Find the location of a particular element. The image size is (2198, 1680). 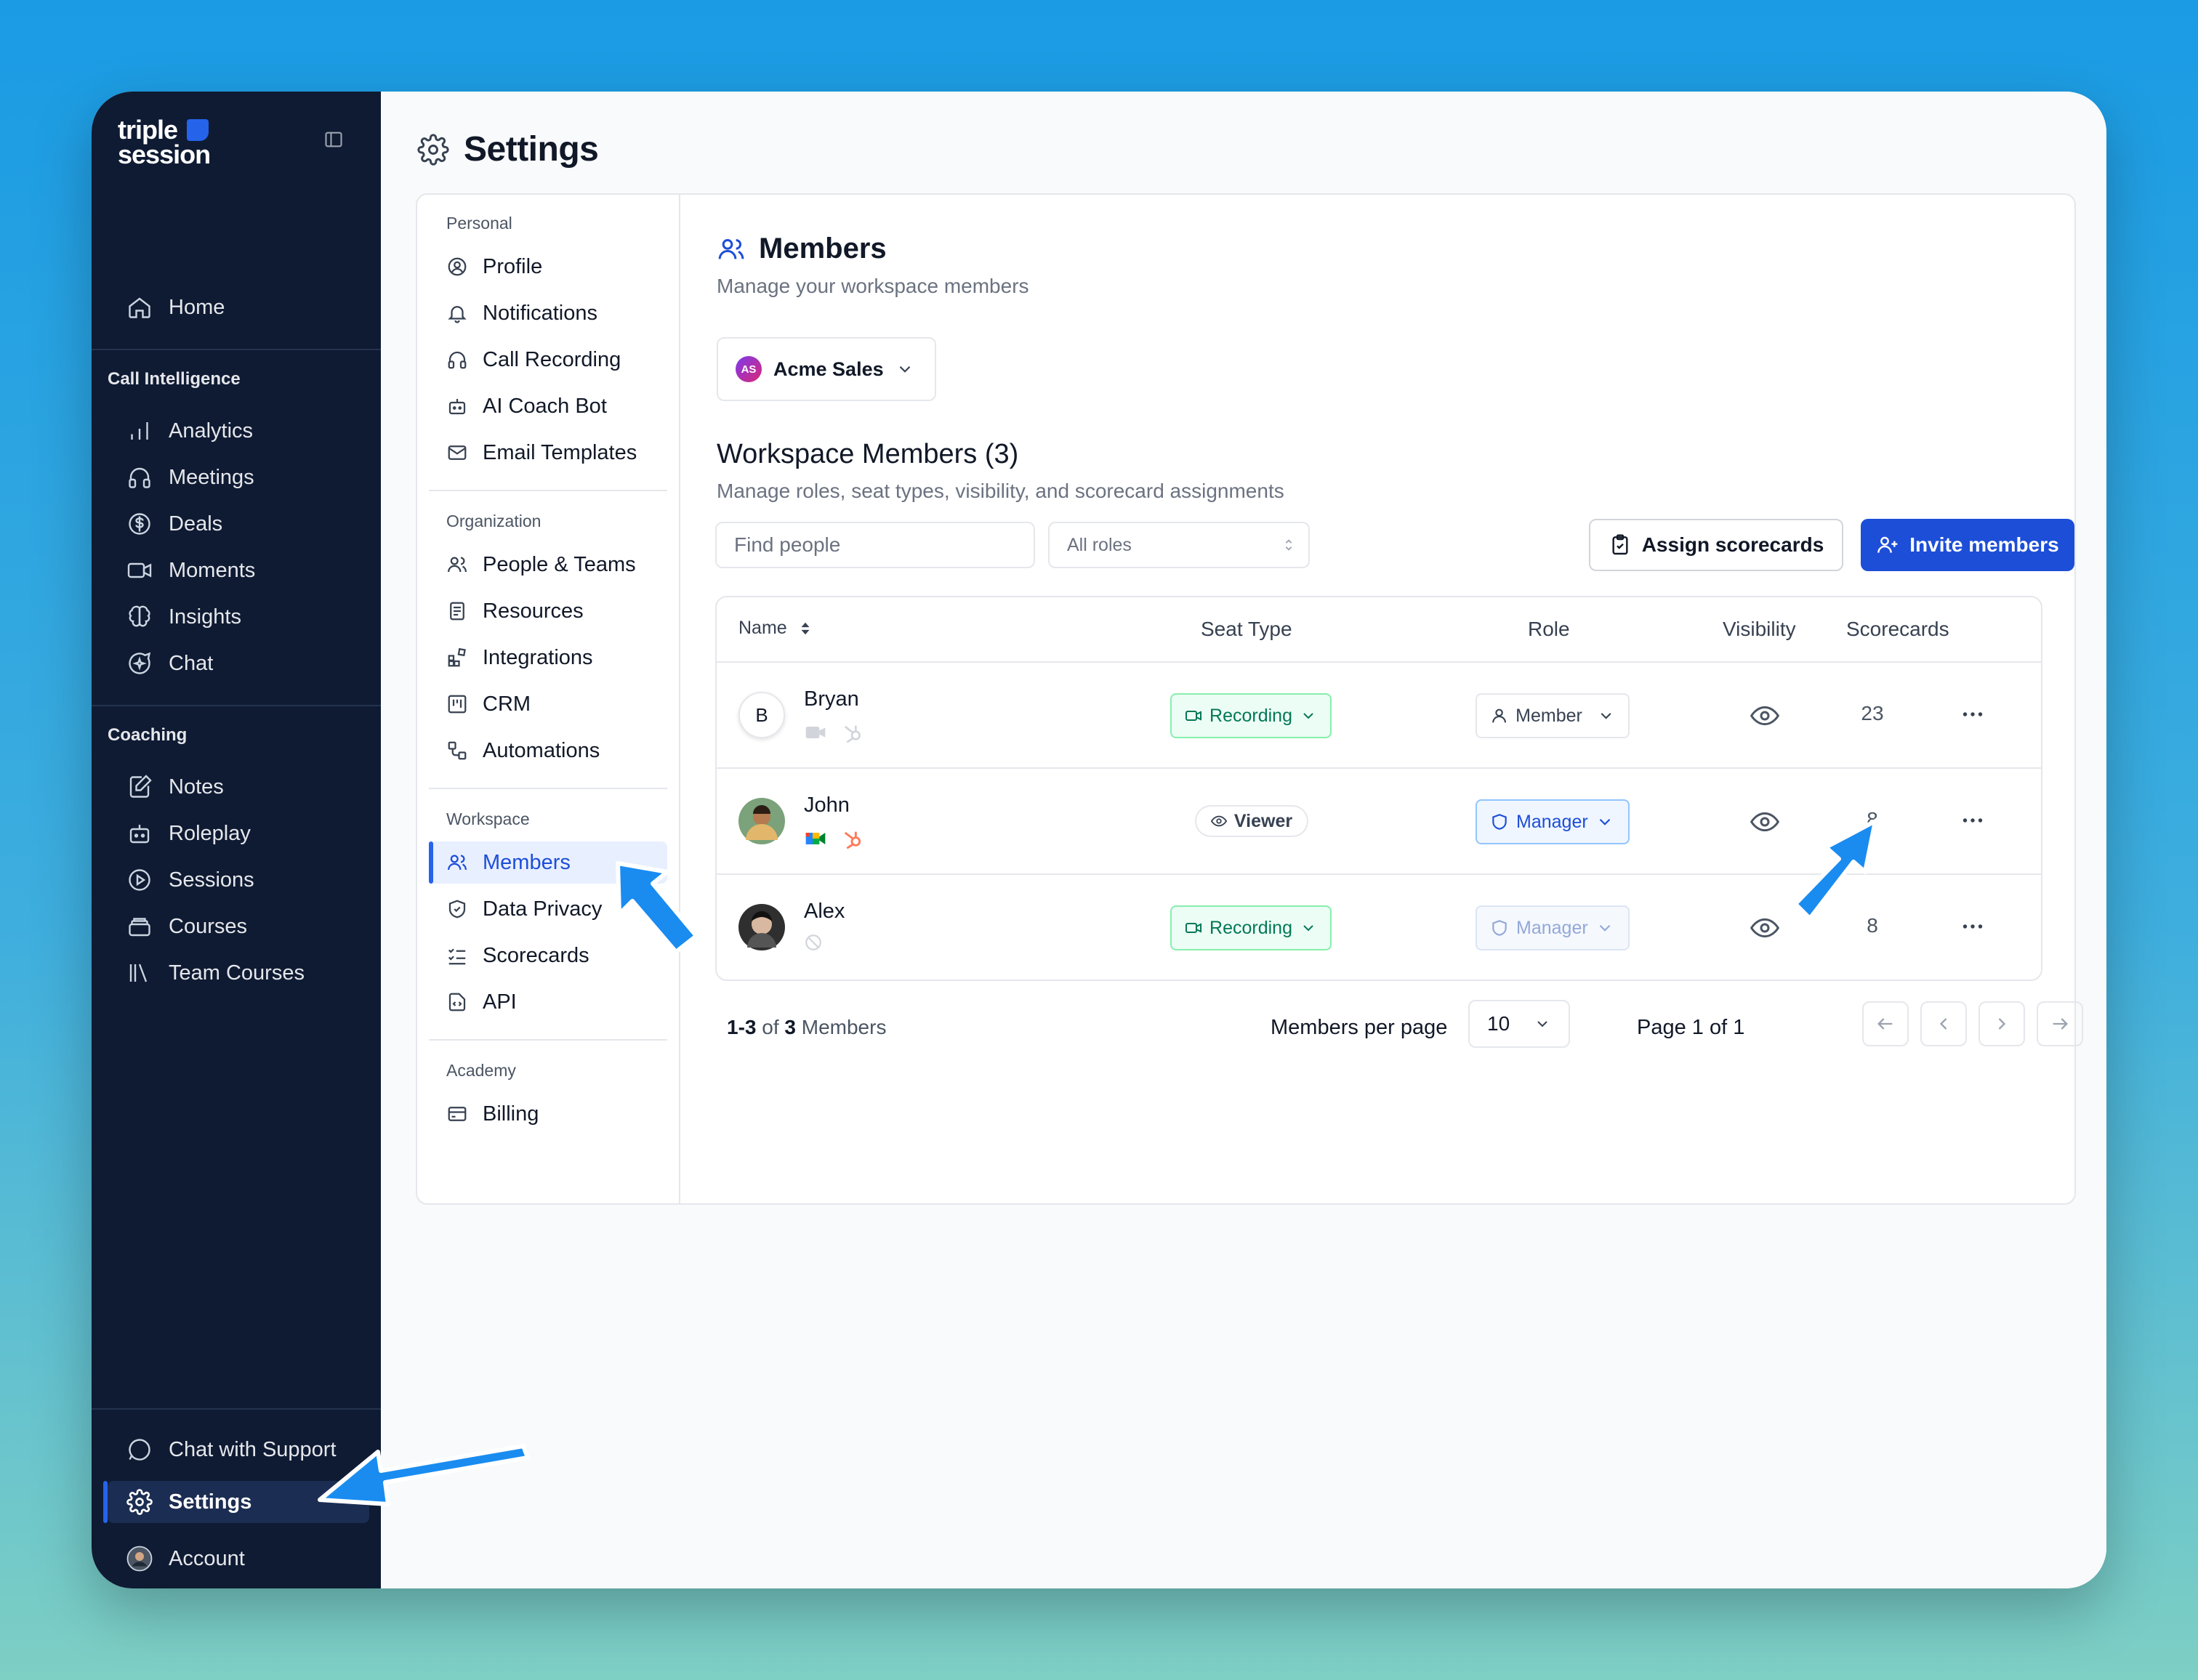

document-icon is located at coordinates (457, 611).